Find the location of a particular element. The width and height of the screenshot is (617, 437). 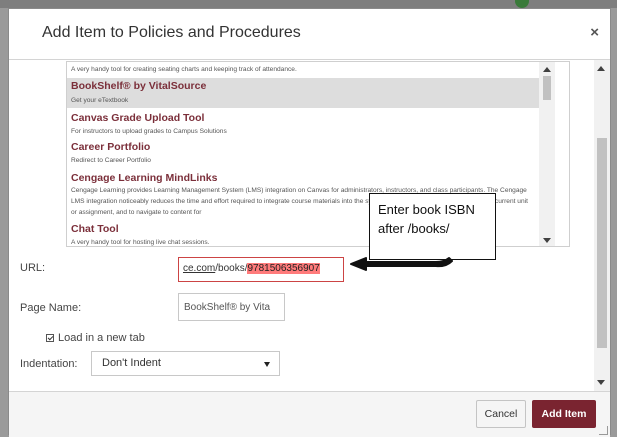

tool-list-scrollbar is located at coordinates (547, 154).